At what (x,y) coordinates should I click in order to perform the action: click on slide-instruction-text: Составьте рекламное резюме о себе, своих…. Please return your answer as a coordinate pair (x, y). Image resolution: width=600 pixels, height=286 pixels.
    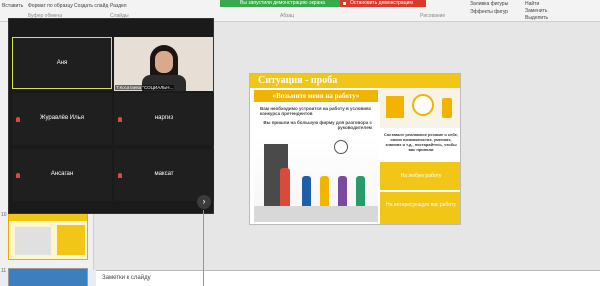
    Looking at the image, I should click on (421, 142).